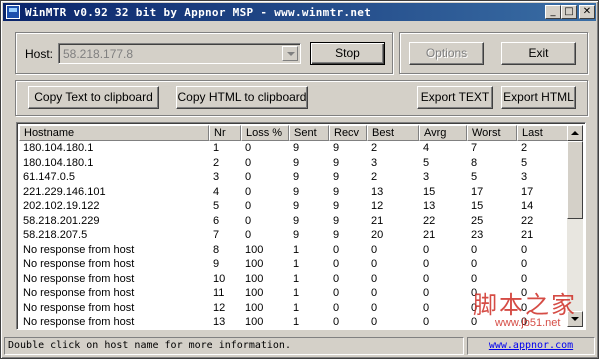  Describe the element at coordinates (216, 148) in the screenshot. I see `cell-nr: 1` at that location.